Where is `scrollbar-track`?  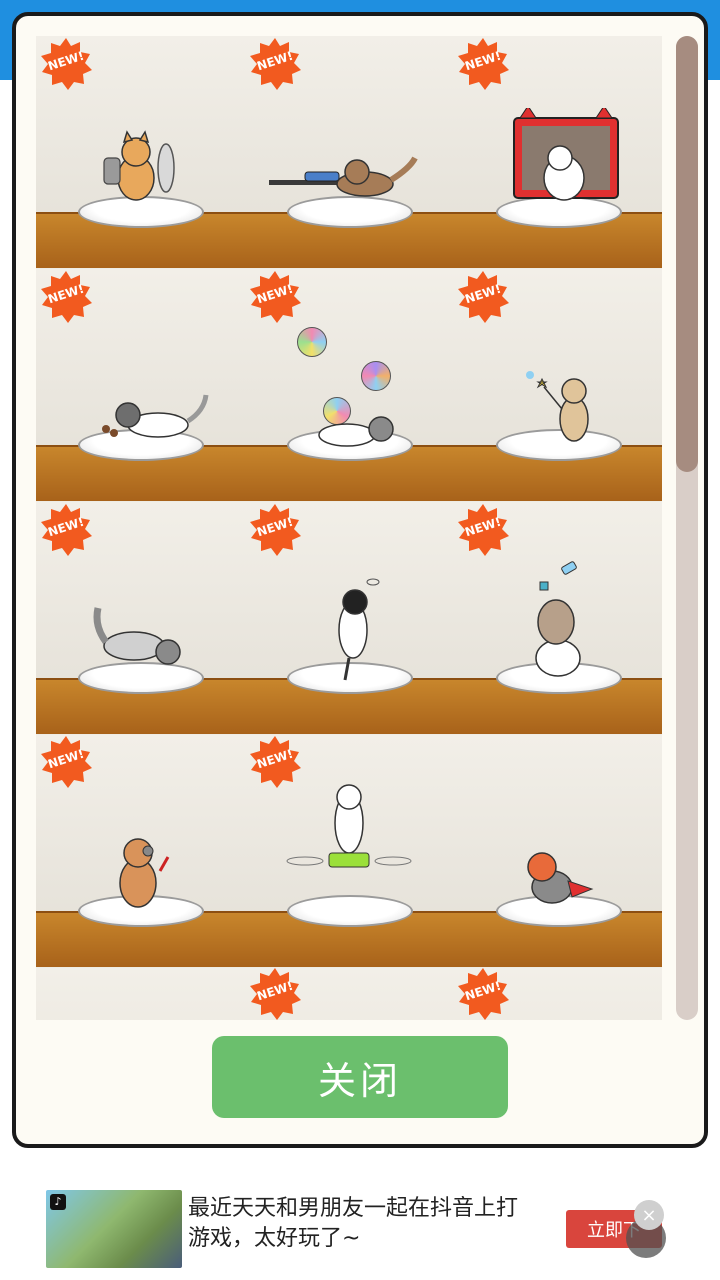 scrollbar-track is located at coordinates (687, 528).